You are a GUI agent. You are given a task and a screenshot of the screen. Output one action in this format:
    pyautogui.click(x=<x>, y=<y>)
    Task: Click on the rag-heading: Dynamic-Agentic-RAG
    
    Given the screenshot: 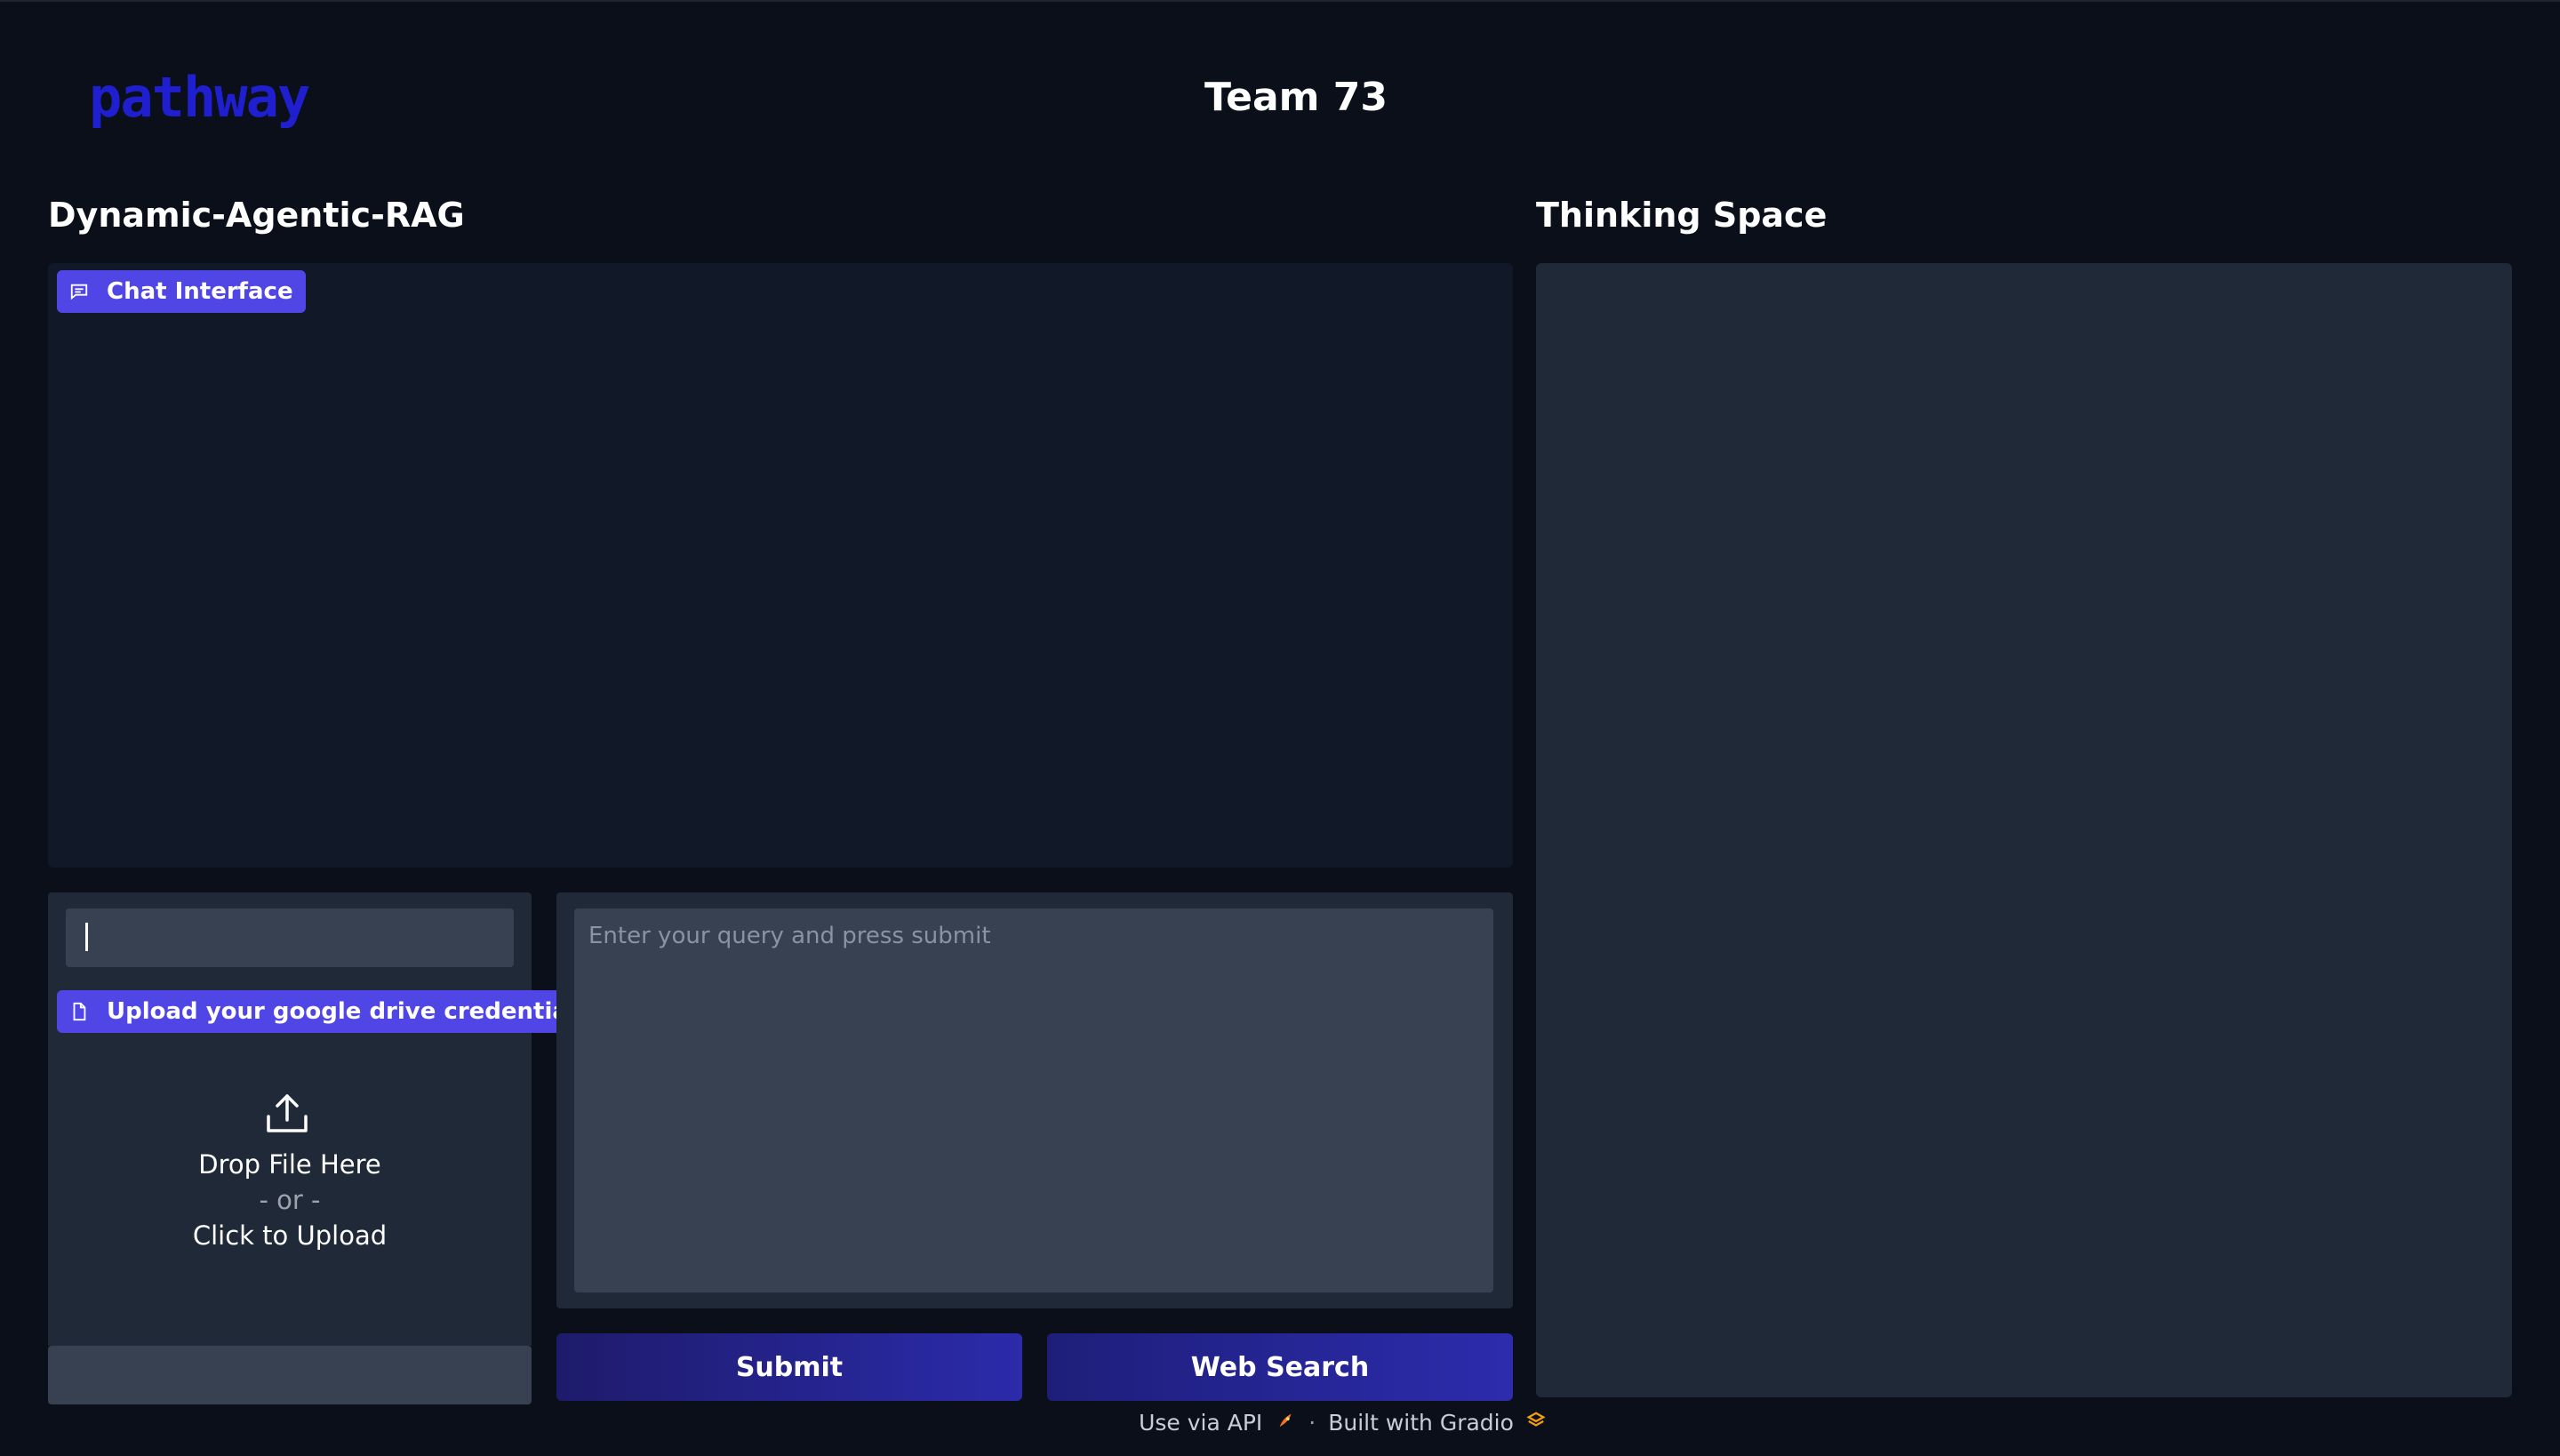 What is the action you would take?
    pyautogui.click(x=256, y=215)
    